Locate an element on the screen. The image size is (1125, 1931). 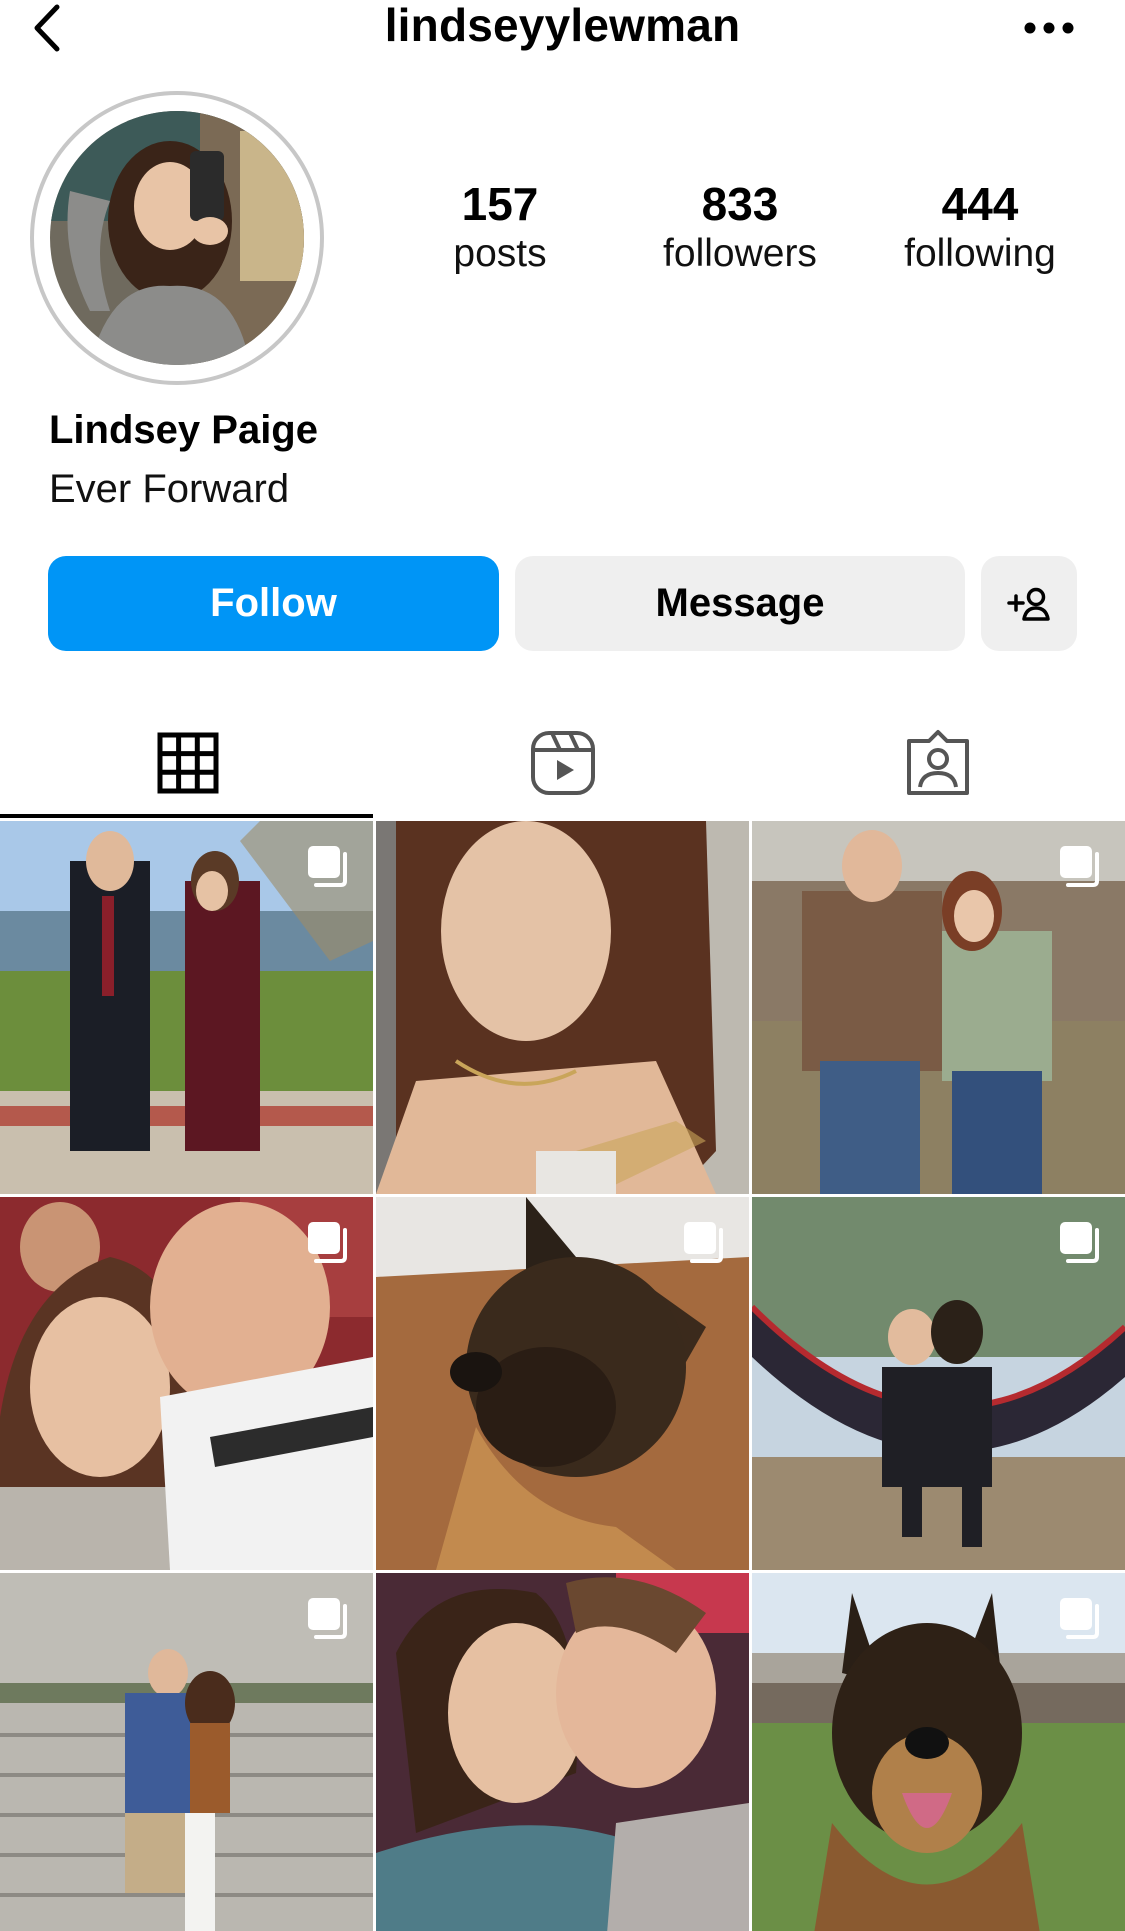
add-user-button is located at coordinates (1029, 603).